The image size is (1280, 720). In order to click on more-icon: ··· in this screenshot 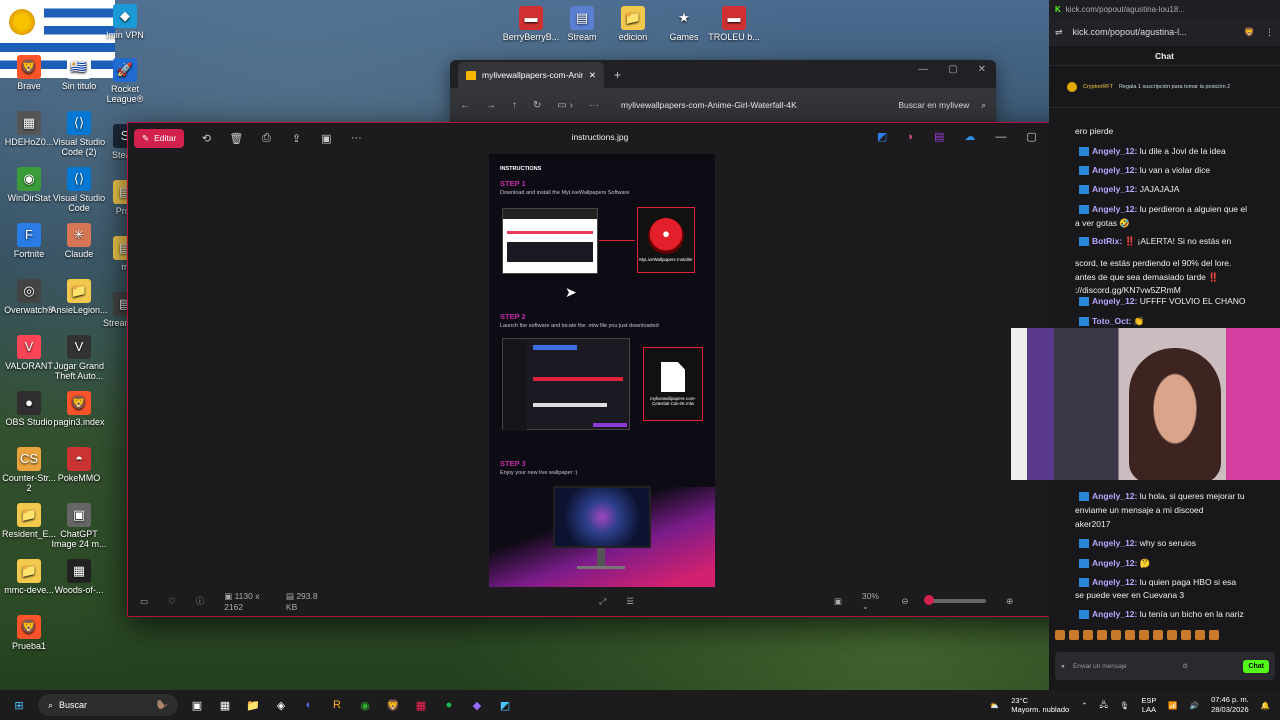, I will do `click(594, 105)`.